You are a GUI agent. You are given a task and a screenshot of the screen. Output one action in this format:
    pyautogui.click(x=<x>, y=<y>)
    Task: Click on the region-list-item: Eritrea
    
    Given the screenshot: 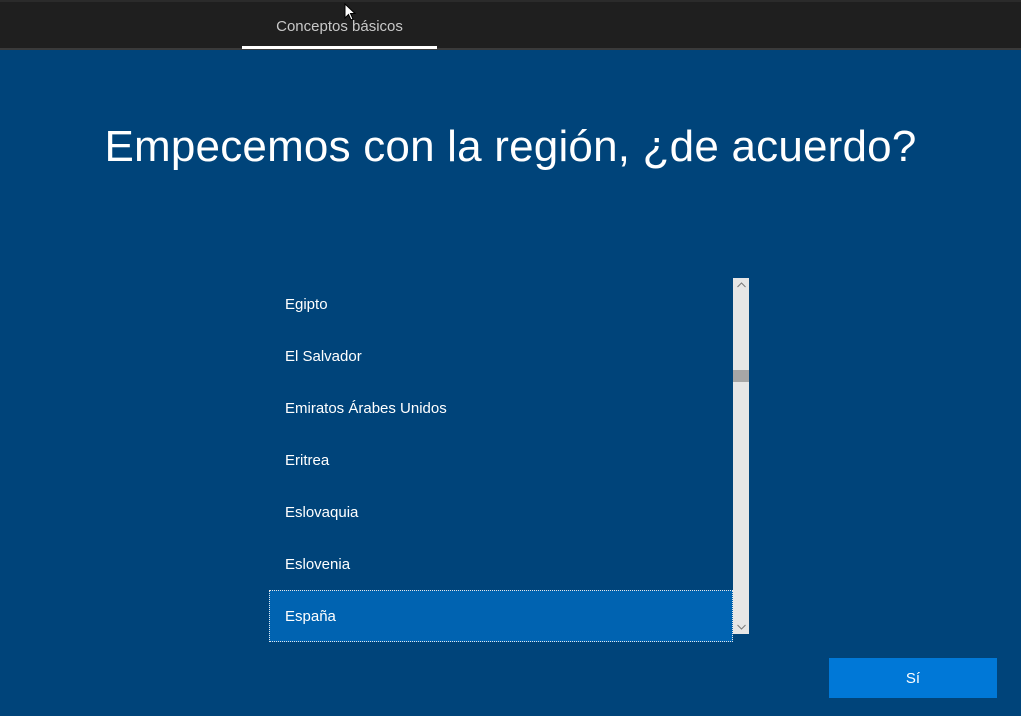 What is the action you would take?
    pyautogui.click(x=501, y=460)
    